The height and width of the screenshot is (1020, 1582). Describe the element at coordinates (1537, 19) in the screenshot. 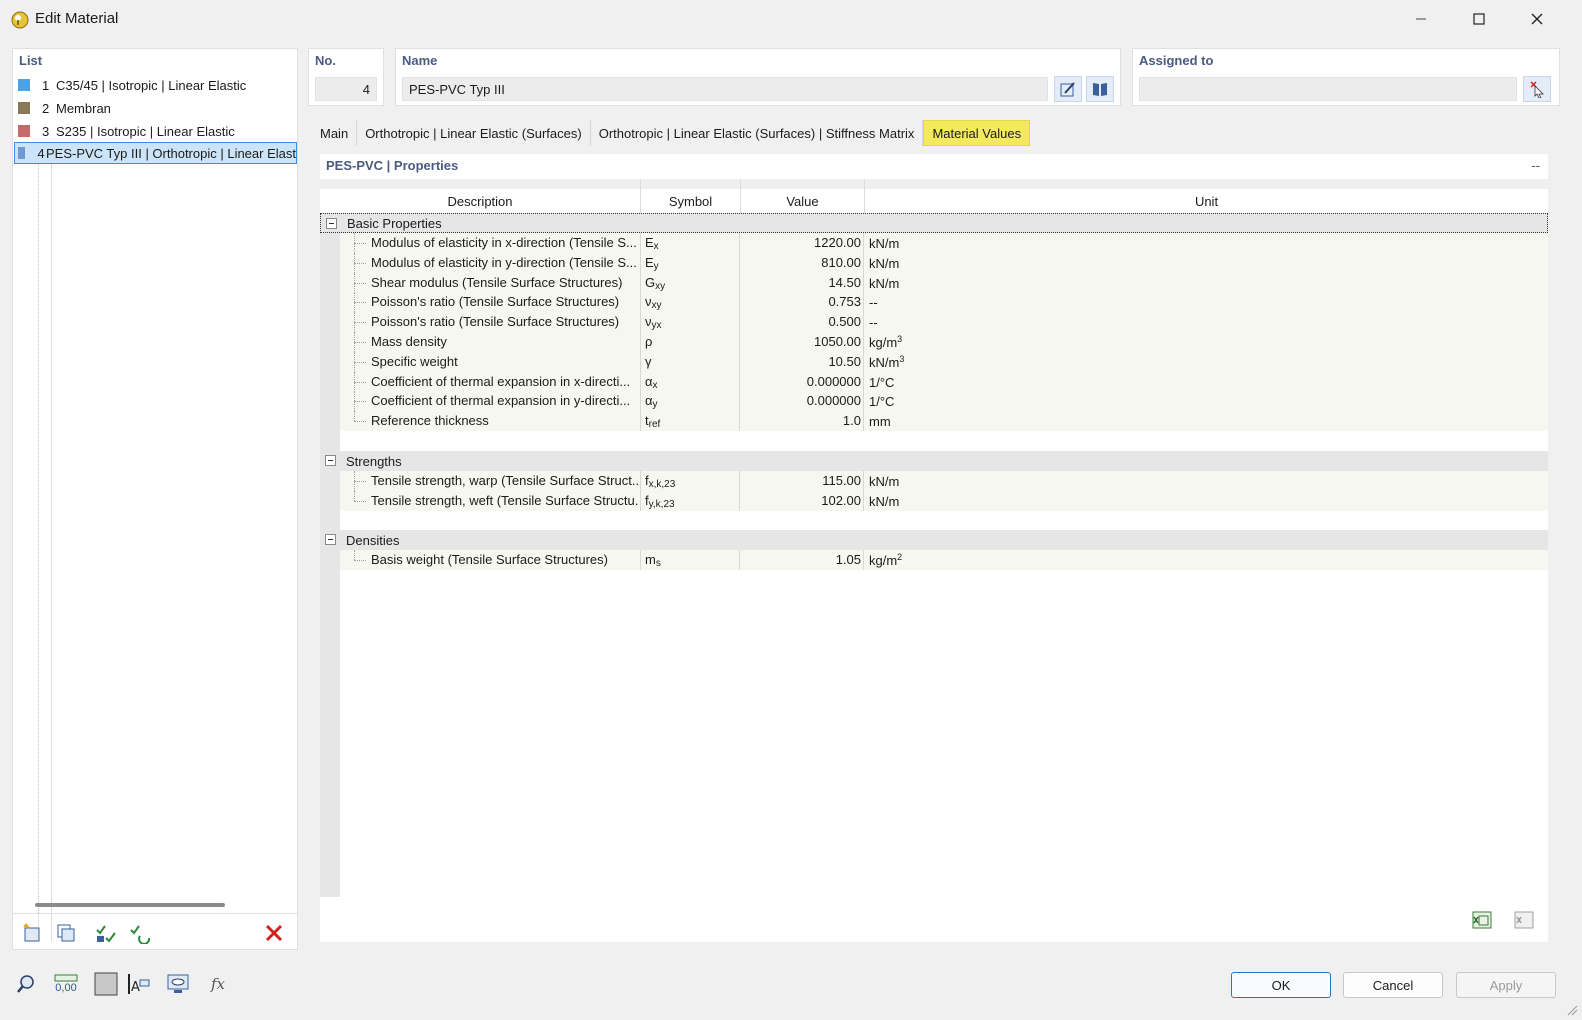

I see `close-button` at that location.